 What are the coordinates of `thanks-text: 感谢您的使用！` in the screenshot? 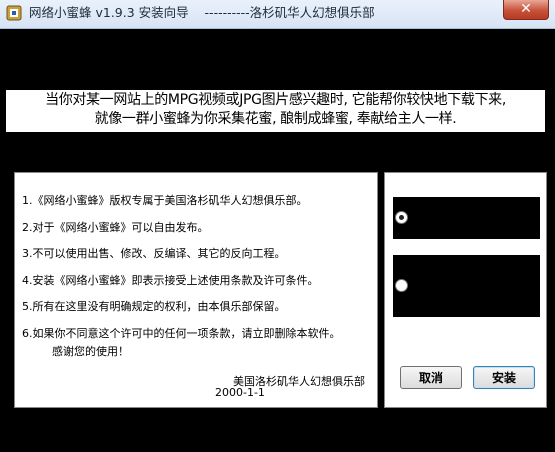 It's located at (90, 351).